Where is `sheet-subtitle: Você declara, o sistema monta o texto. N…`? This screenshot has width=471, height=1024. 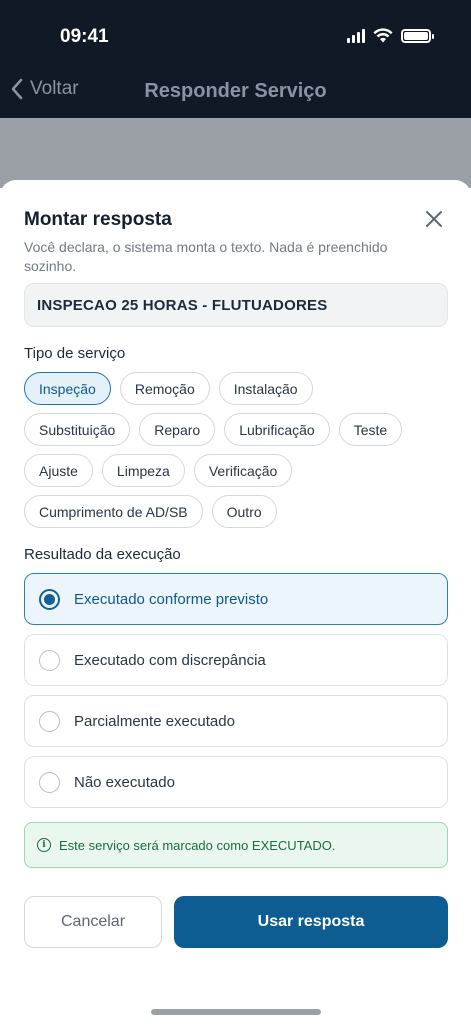
sheet-subtitle: Você declara, o sistema monta o texto. N… is located at coordinates (206, 256).